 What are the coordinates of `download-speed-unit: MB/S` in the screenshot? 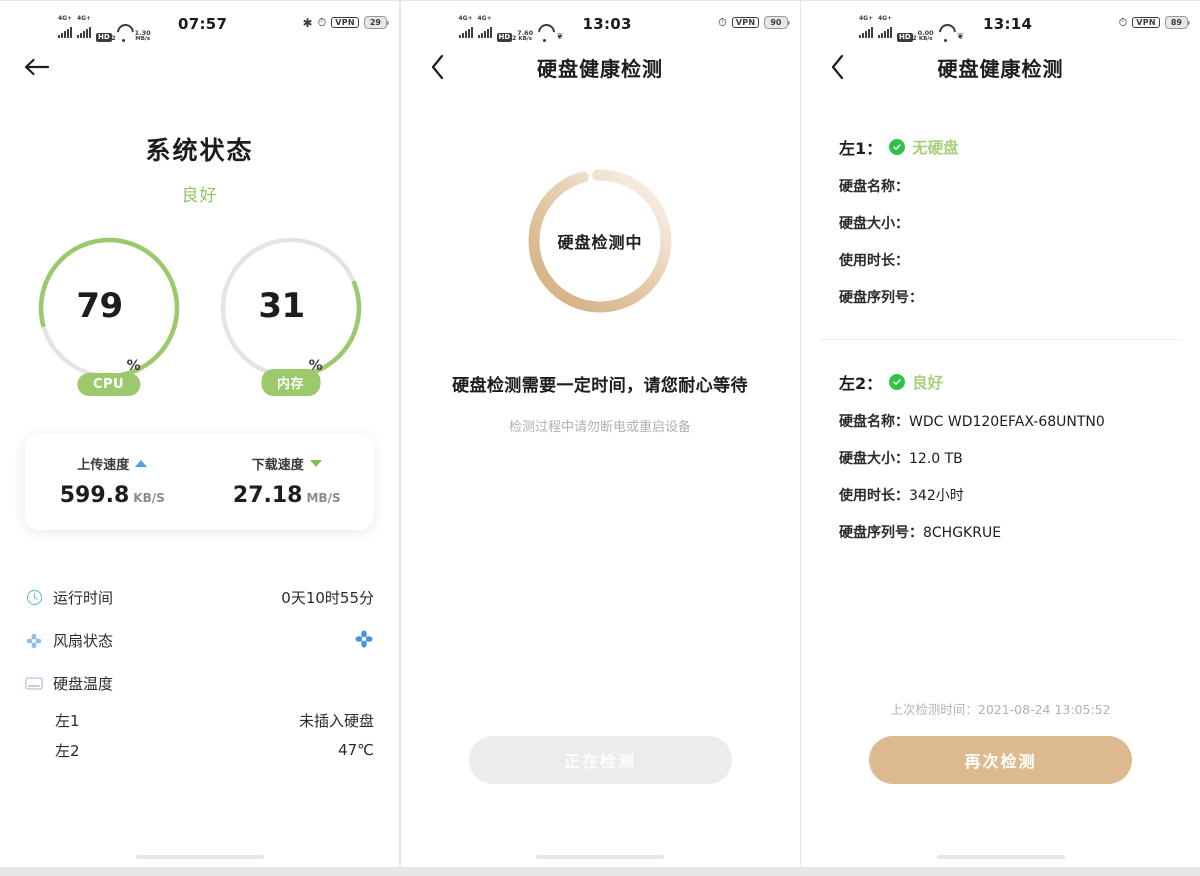 It's located at (323, 498).